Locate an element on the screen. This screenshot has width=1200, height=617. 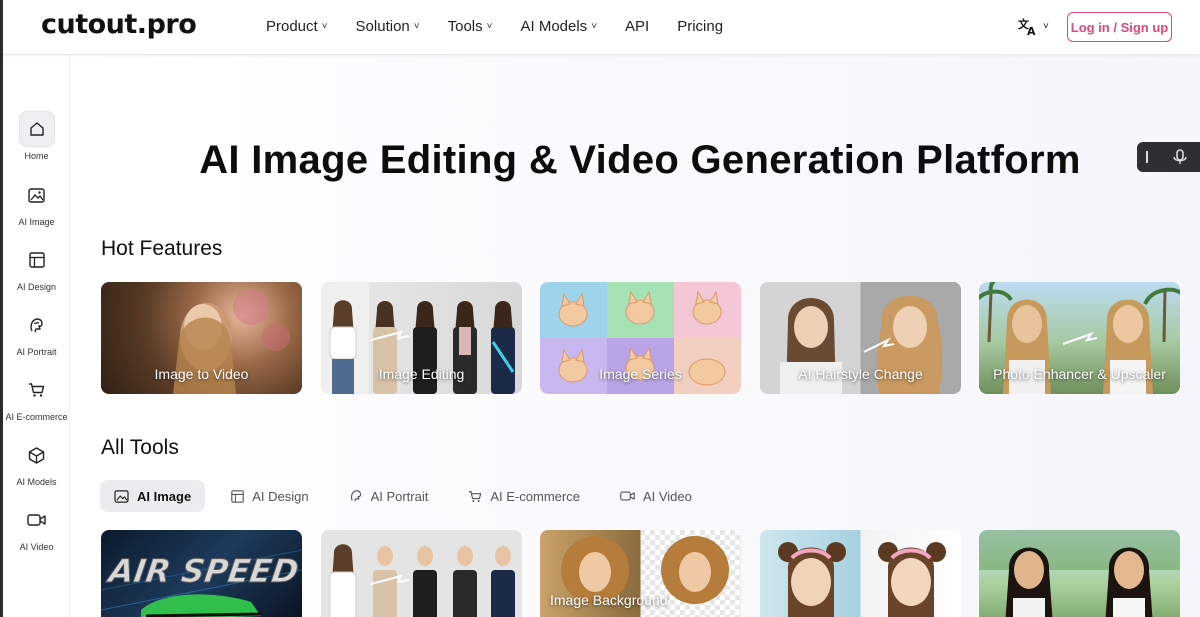
tab-ai-portrait: AI Portrait is located at coordinates (389, 496).